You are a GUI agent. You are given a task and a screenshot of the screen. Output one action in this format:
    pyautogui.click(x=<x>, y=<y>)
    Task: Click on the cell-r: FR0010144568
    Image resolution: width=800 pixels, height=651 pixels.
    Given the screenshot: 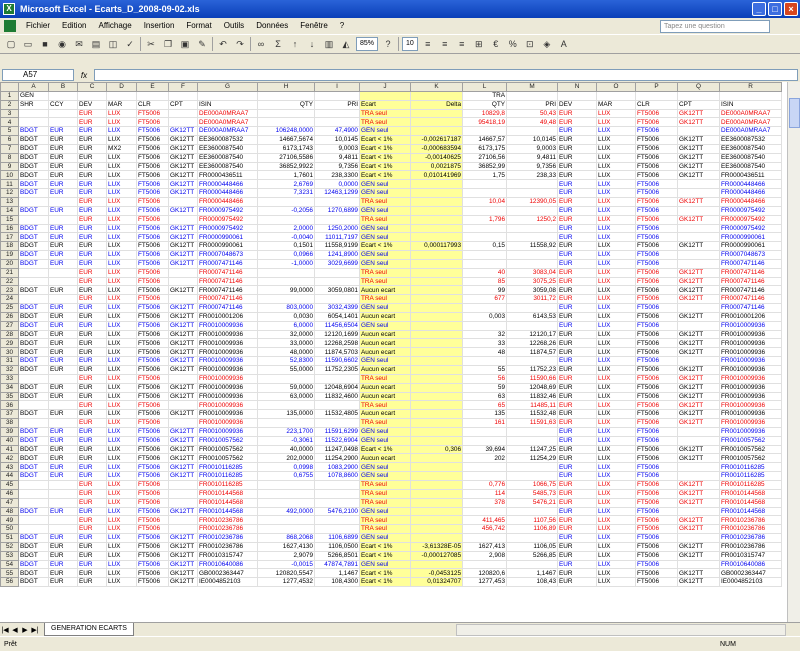 What is the action you would take?
    pyautogui.click(x=750, y=511)
    